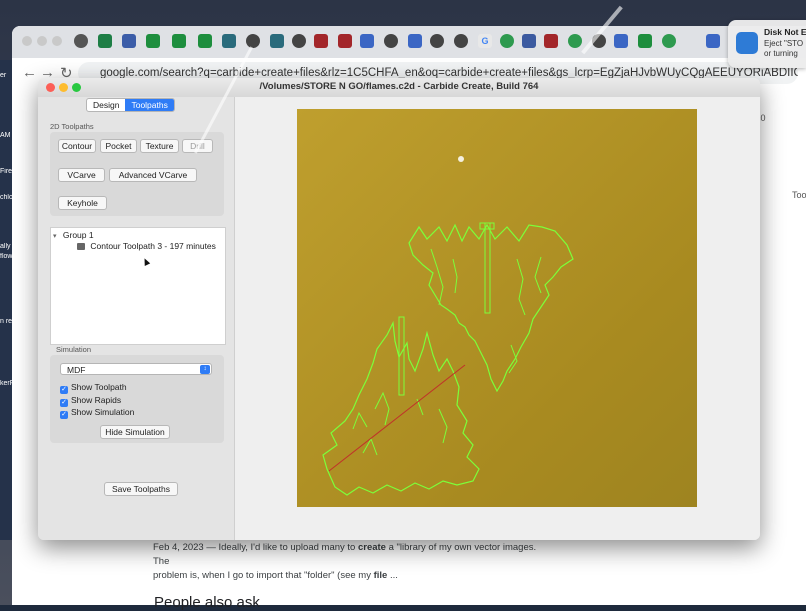  I want to click on disclosure-chevron-icon: ▾, so click(55, 236).